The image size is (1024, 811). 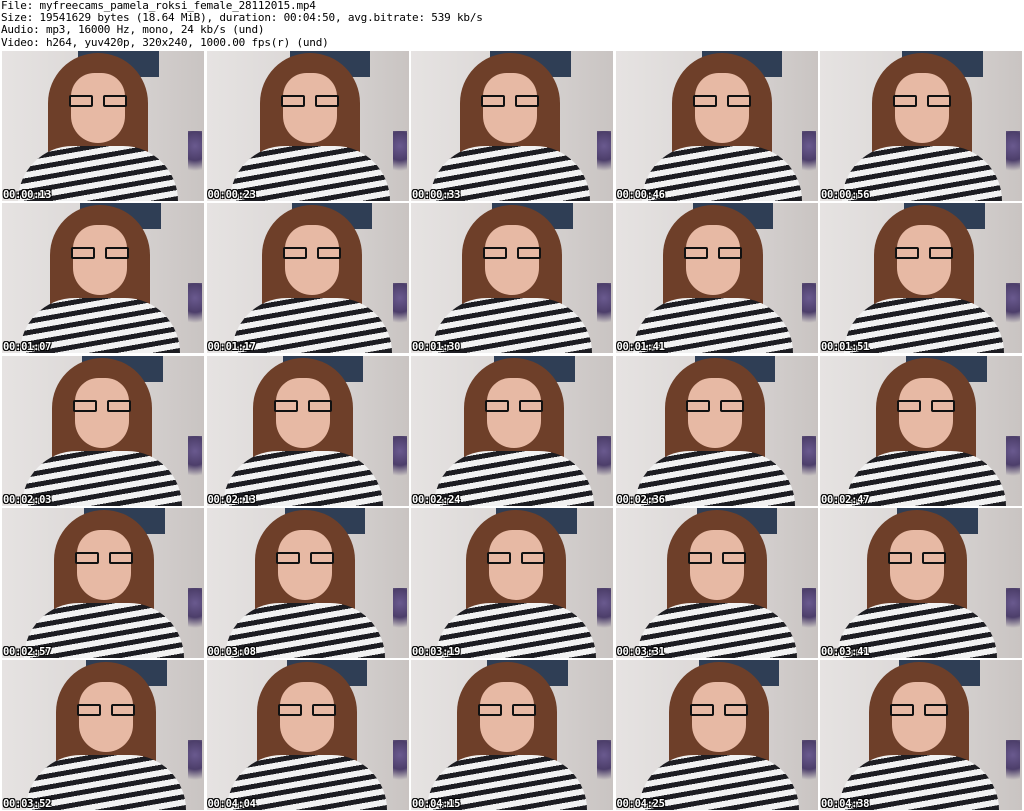 What do you see at coordinates (27, 347) in the screenshot?
I see `thumbnail-timestamp: 00:01:07` at bounding box center [27, 347].